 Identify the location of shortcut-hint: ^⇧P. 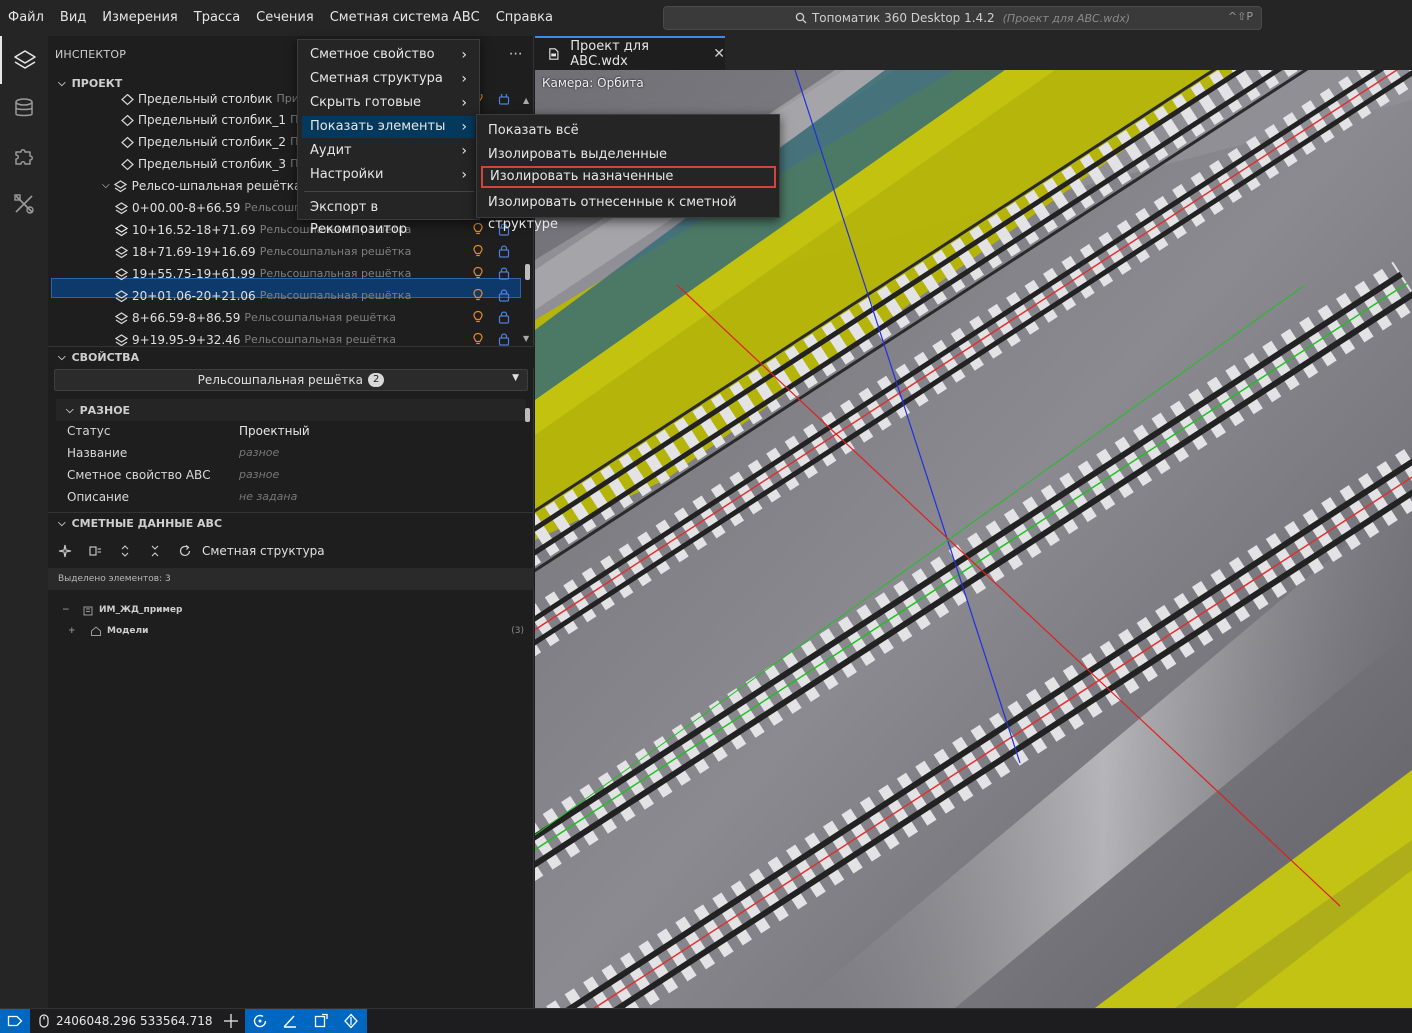
(1240, 16).